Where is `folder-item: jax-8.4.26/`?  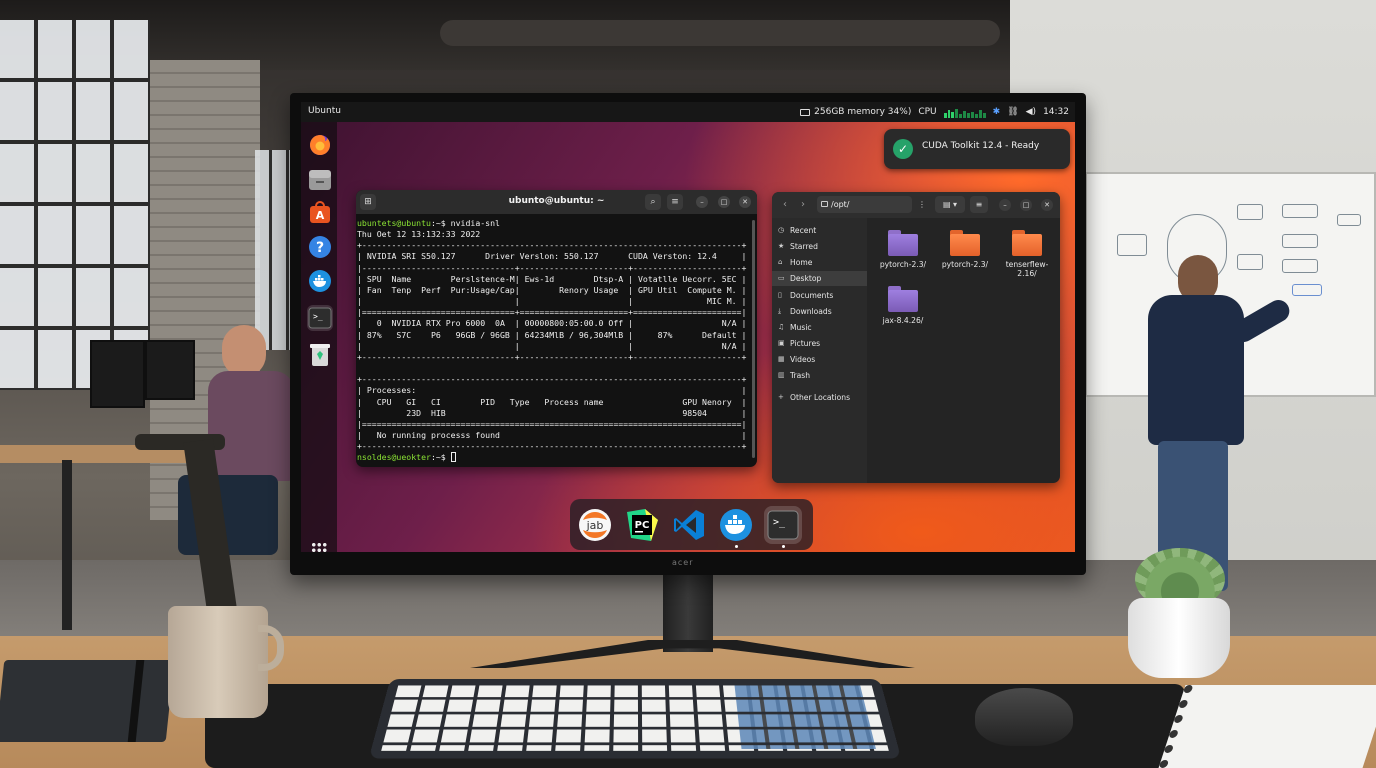 folder-item: jax-8.4.26/ is located at coordinates (903, 310).